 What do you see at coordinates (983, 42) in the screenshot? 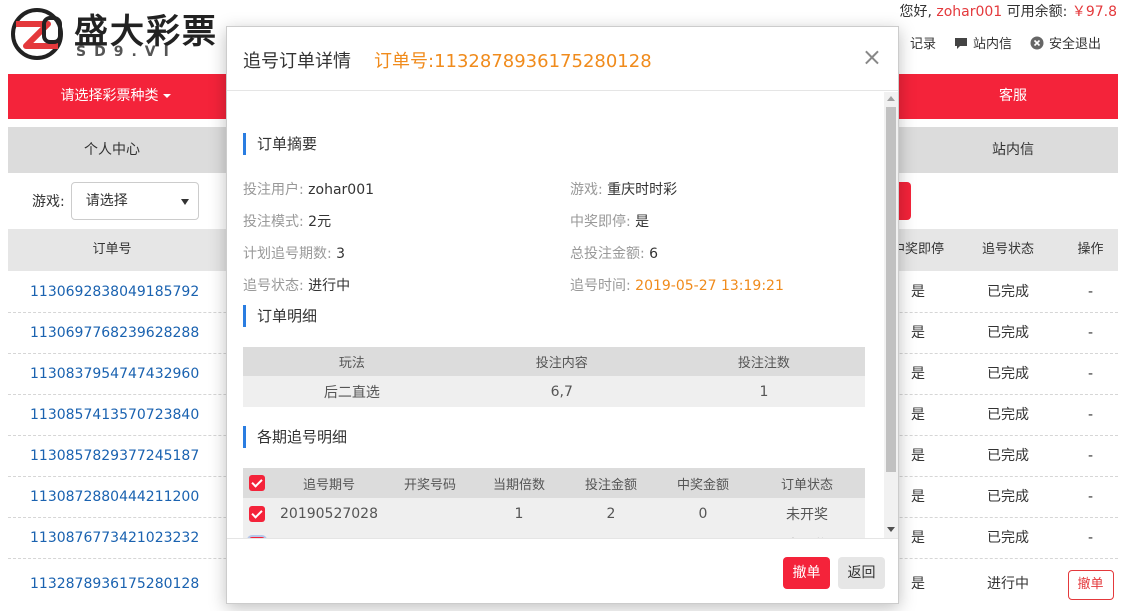
I see `inbox-link: 站内信` at bounding box center [983, 42].